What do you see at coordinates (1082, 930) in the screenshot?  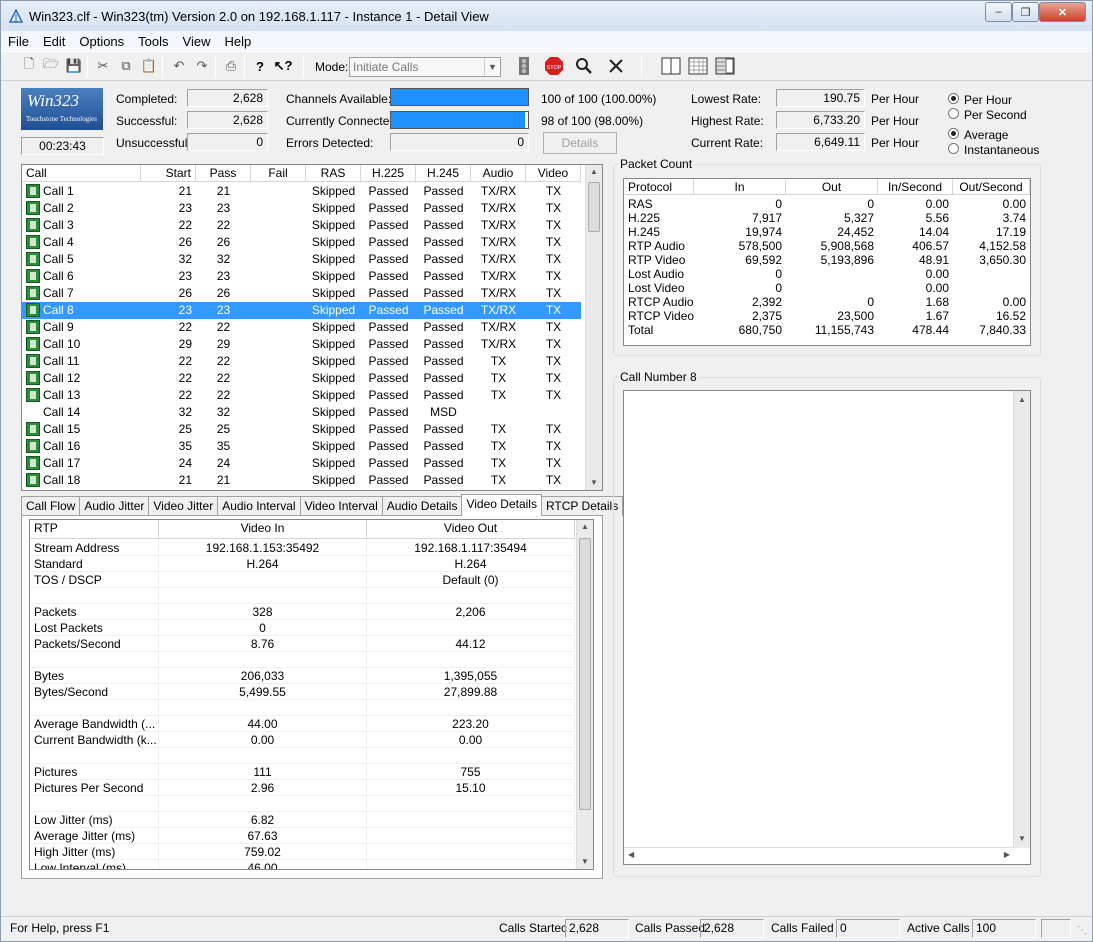 I see `resize-grip-icon: ⋱` at bounding box center [1082, 930].